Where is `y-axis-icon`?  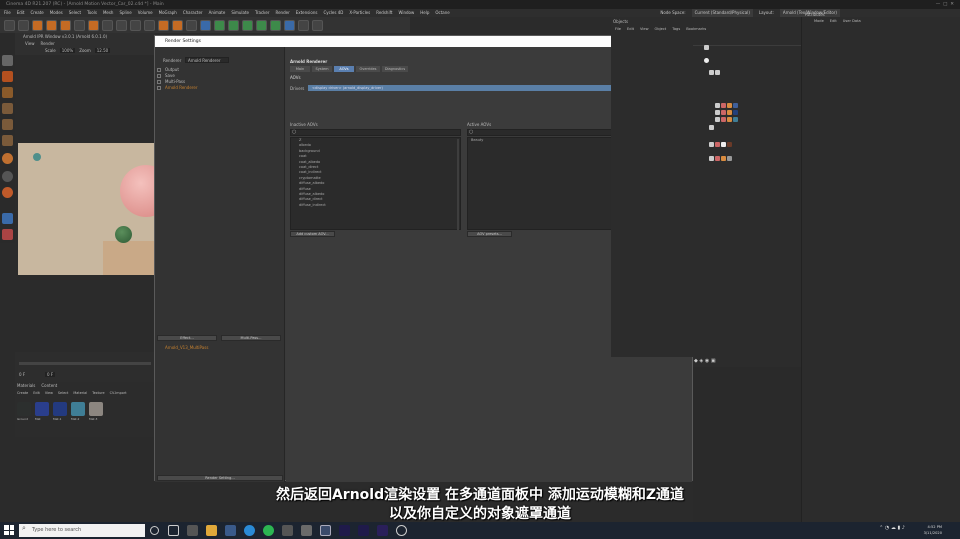 y-axis-icon is located at coordinates (121, 25).